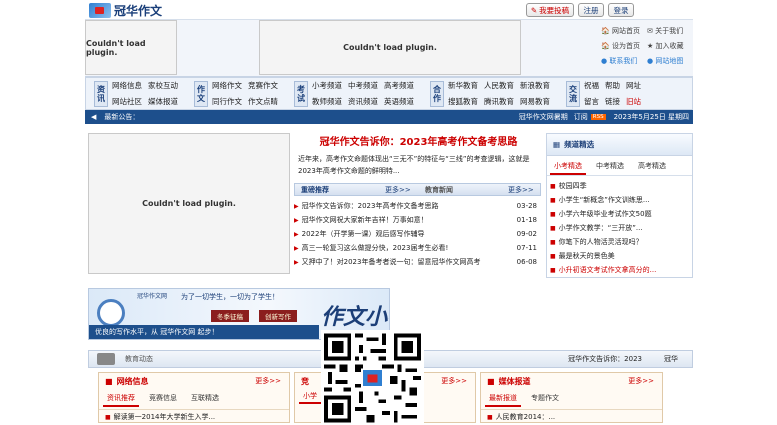  I want to click on picks-header: ▦ 频道精选, so click(619, 145).